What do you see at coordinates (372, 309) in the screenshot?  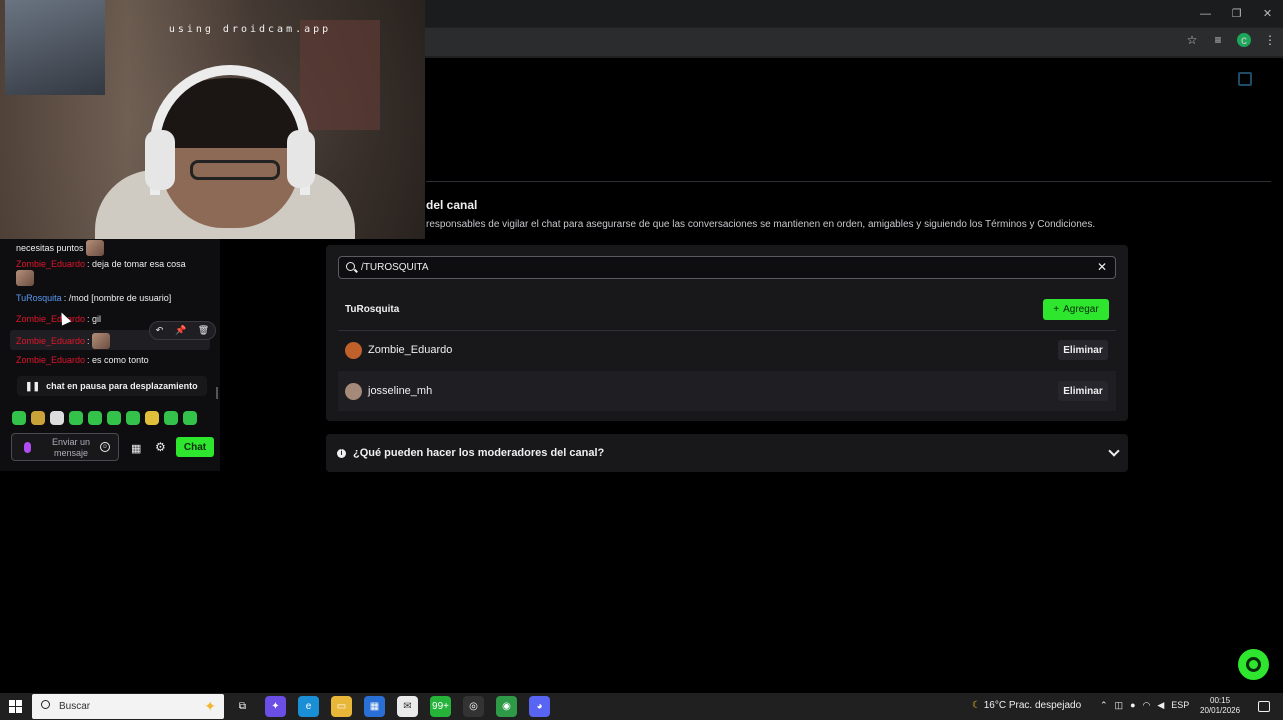 I see `search-result-username: TuRosquita` at bounding box center [372, 309].